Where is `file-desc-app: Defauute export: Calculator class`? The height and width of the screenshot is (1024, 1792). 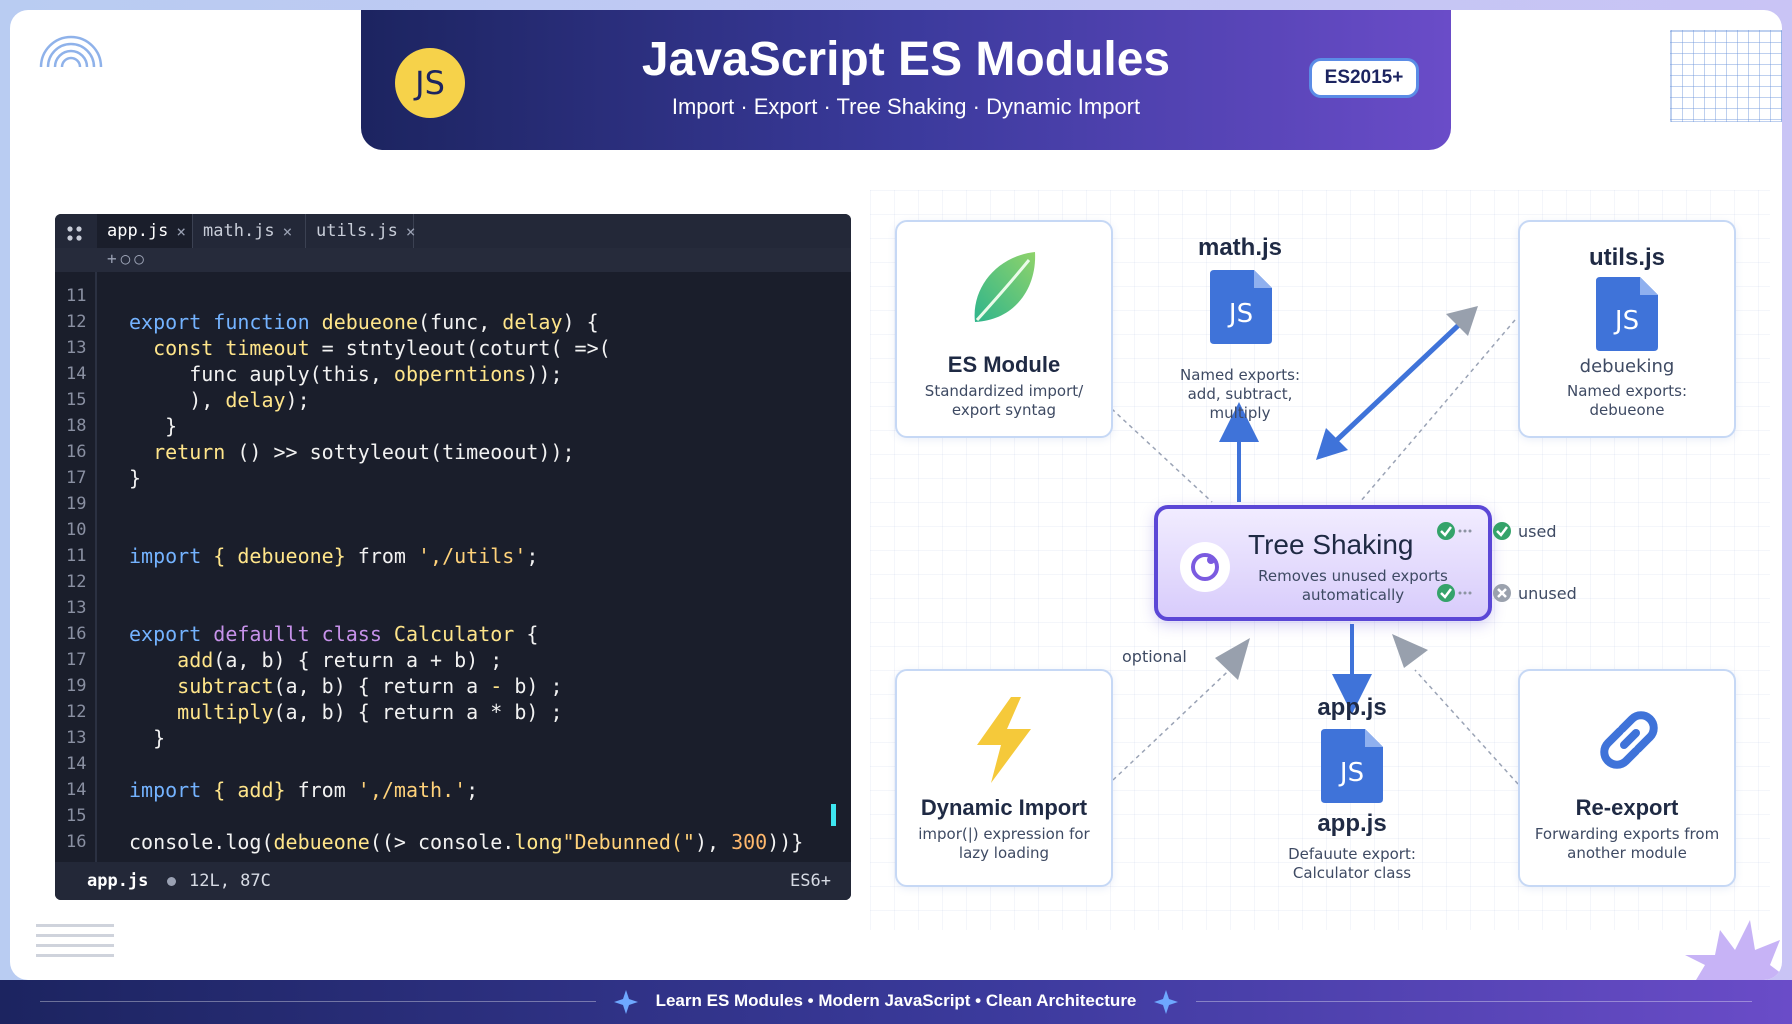
file-desc-app: Defauute export: Calculator class is located at coordinates (1352, 863).